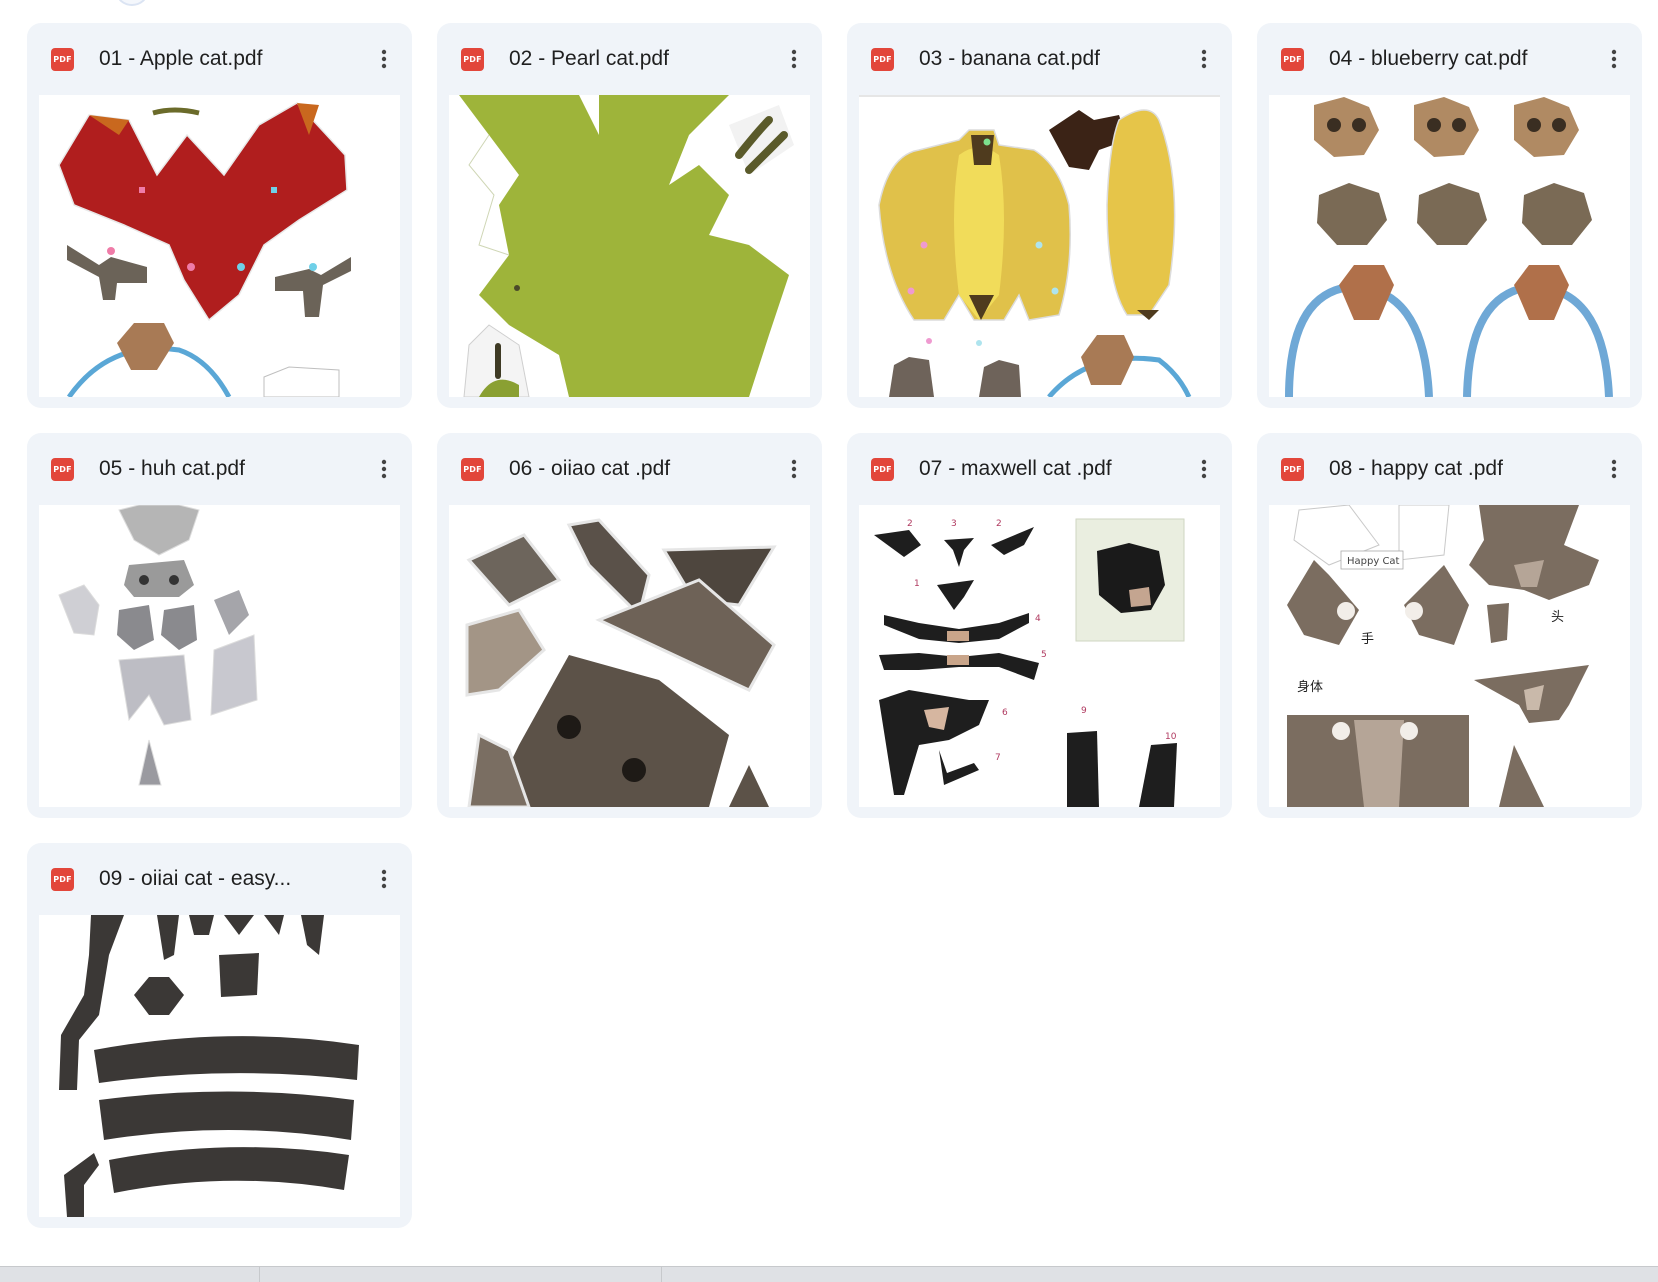  I want to click on part-number: 5, so click(1044, 655).